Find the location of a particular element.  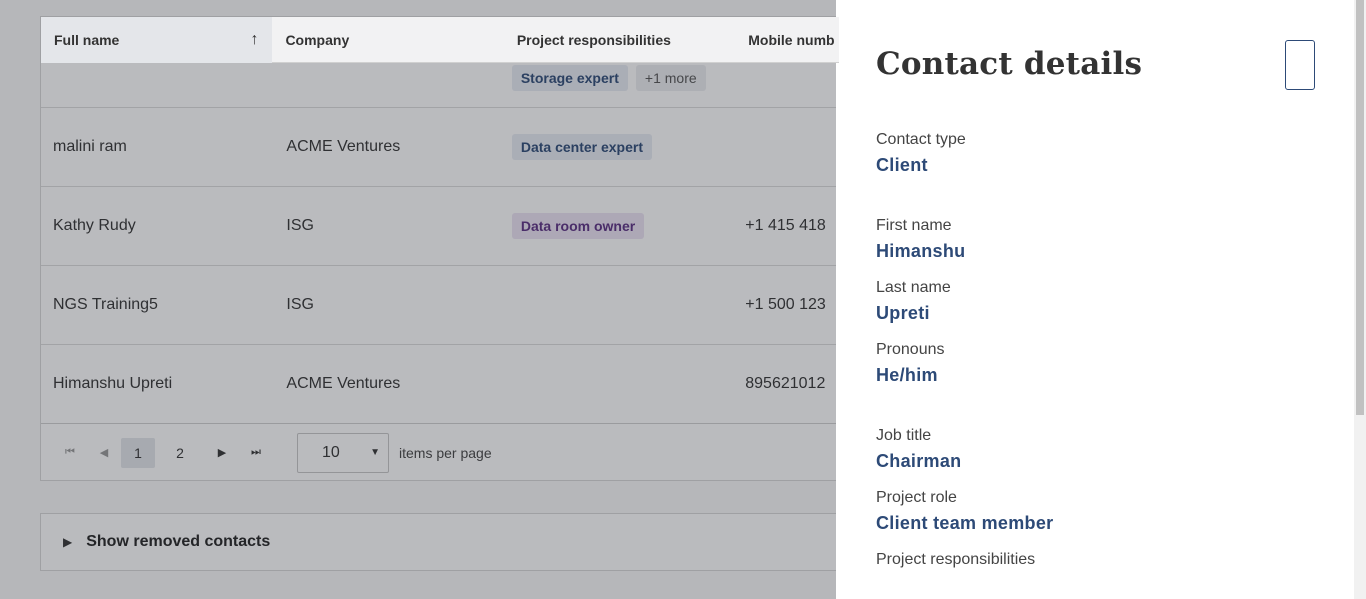

last-name-field: Last name Upreti is located at coordinates (913, 301).